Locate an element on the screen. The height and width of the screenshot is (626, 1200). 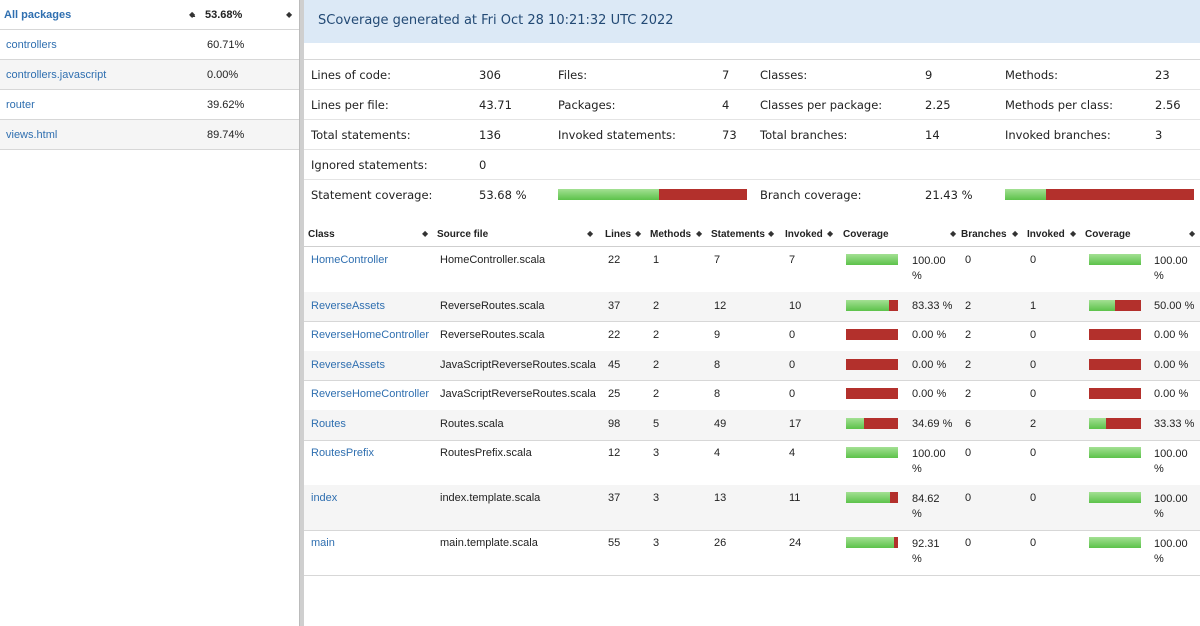
col-branches: Branches is located at coordinates (984, 234).